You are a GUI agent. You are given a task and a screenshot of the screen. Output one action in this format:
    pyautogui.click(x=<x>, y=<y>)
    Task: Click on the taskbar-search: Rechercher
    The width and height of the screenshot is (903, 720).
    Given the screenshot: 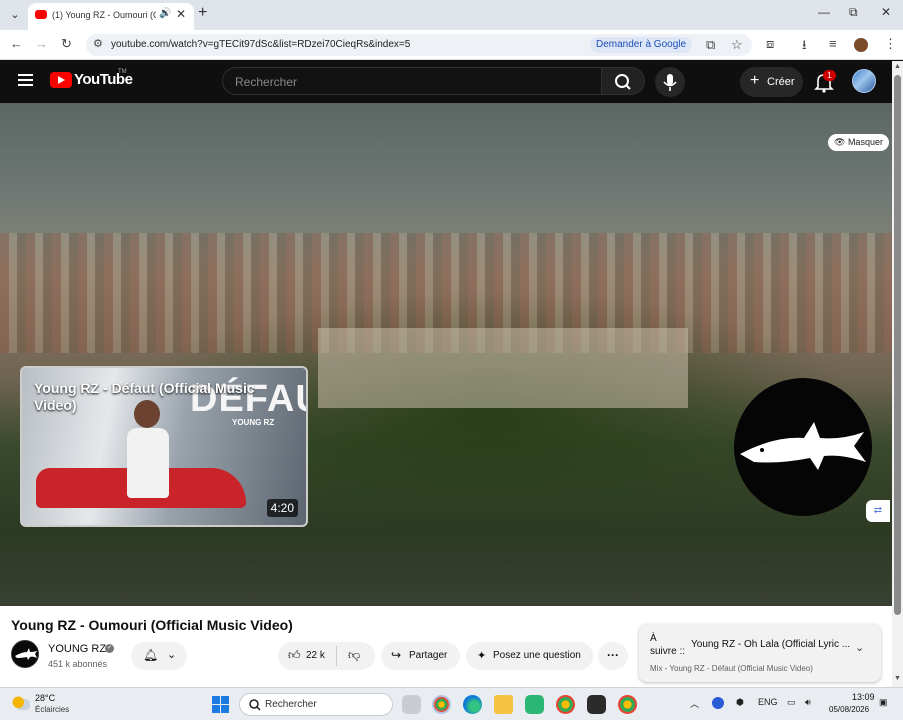 What is the action you would take?
    pyautogui.click(x=316, y=704)
    